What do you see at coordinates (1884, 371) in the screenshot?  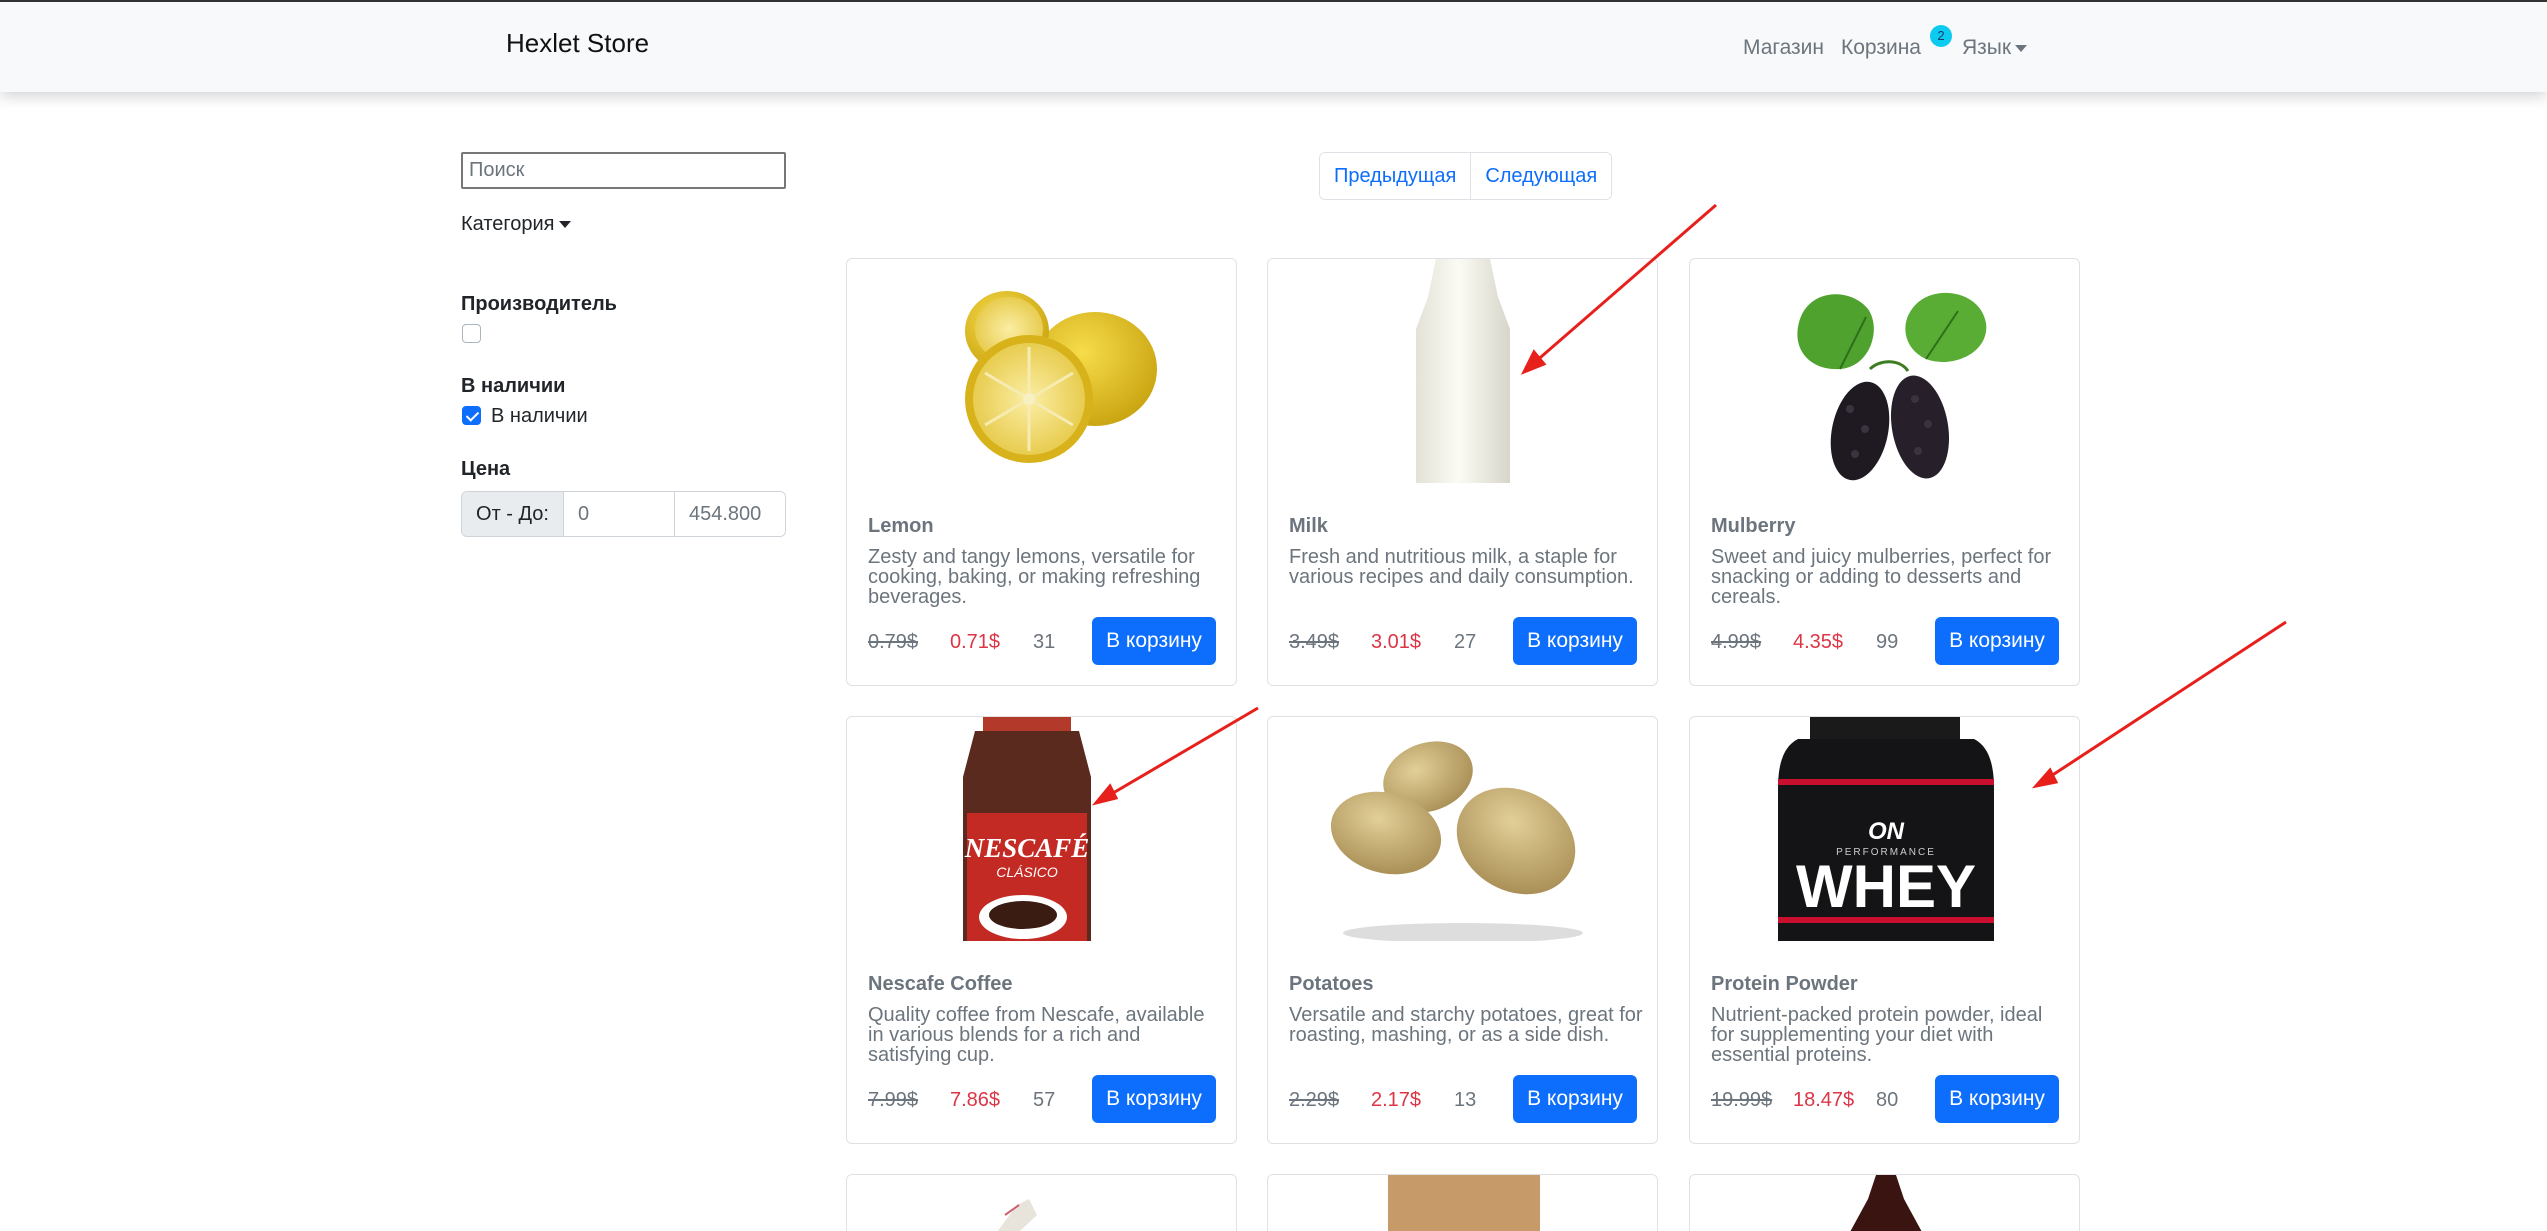 I see `product-image-mulberry` at bounding box center [1884, 371].